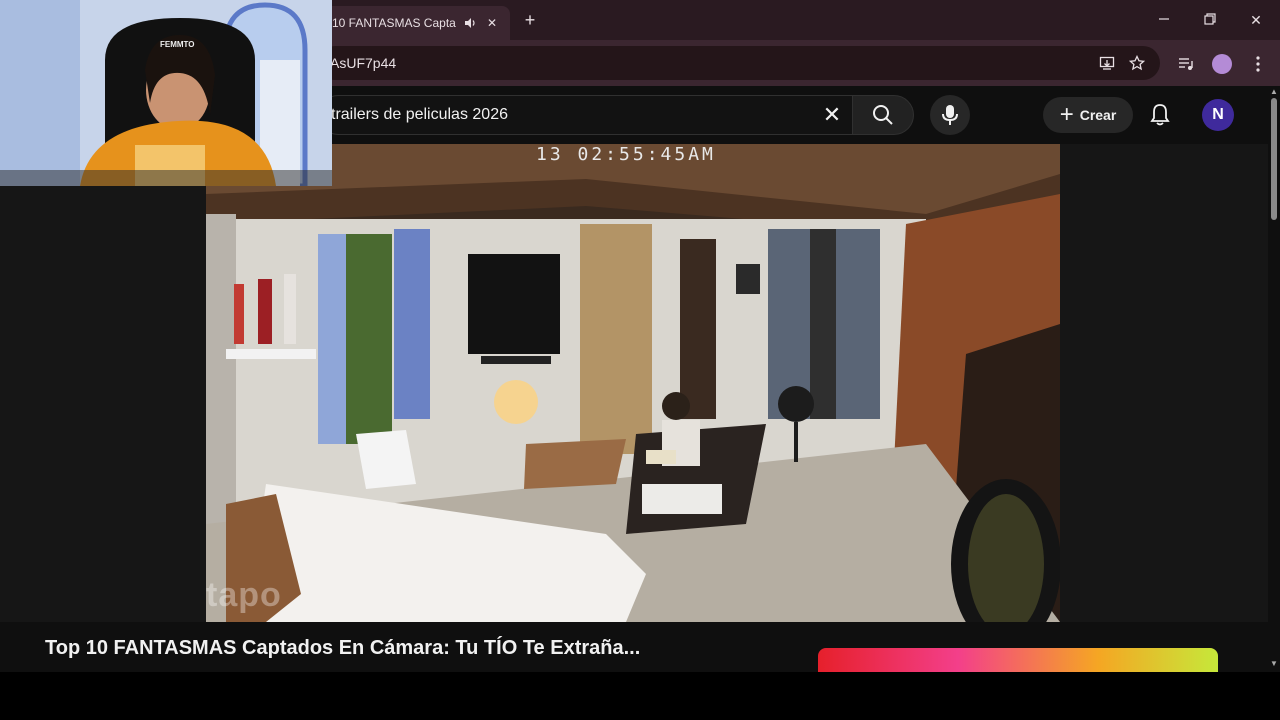  What do you see at coordinates (177, 44) in the screenshot?
I see `chair-brand-text: FEMMTO` at bounding box center [177, 44].